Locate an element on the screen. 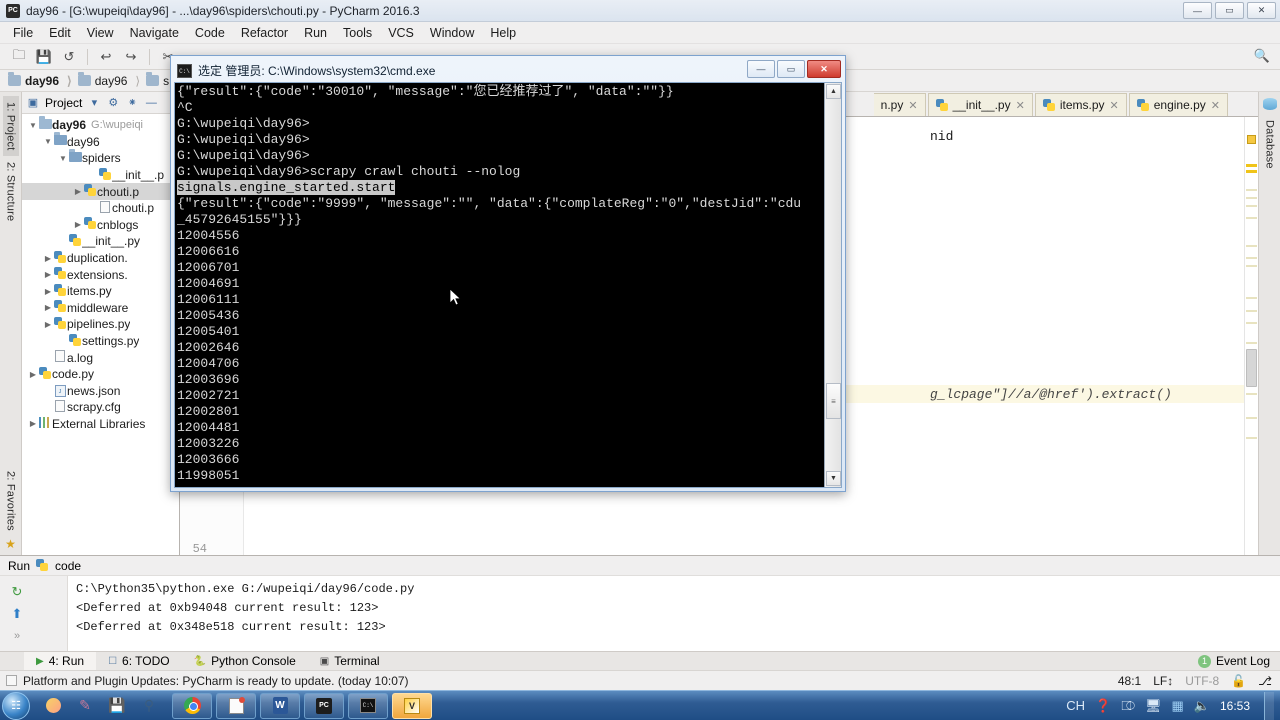  save-icon: 💾 is located at coordinates (117, 706).